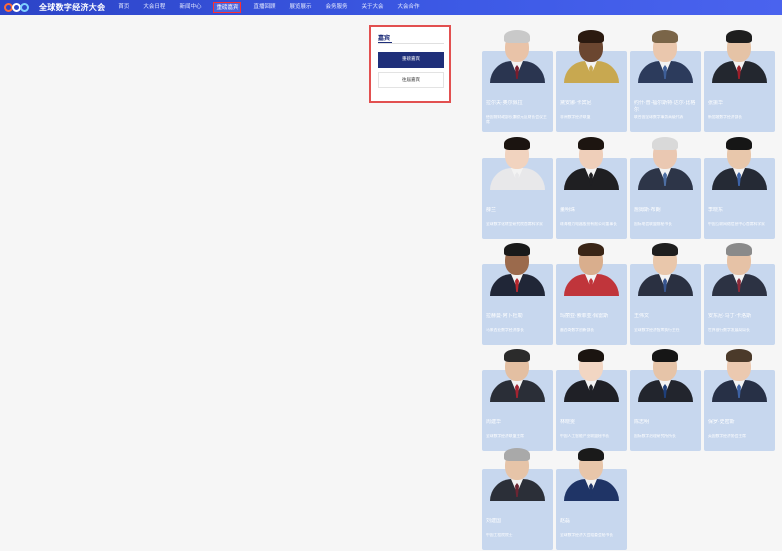 The height and width of the screenshot is (551, 782). What do you see at coordinates (653, 224) in the screenshot?
I see `speaker-title: 国际电信联盟前秘书长` at bounding box center [653, 224].